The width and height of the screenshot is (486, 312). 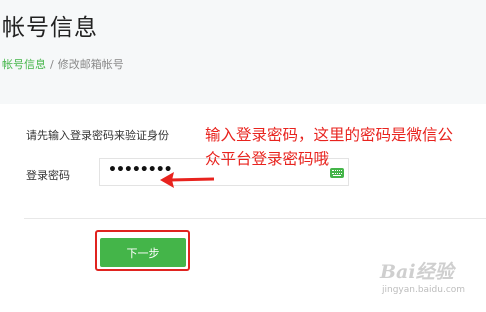 I want to click on annotation-text: 输入登录密码，这里的密码是微信公众平台登录密码哦, so click(x=329, y=147).